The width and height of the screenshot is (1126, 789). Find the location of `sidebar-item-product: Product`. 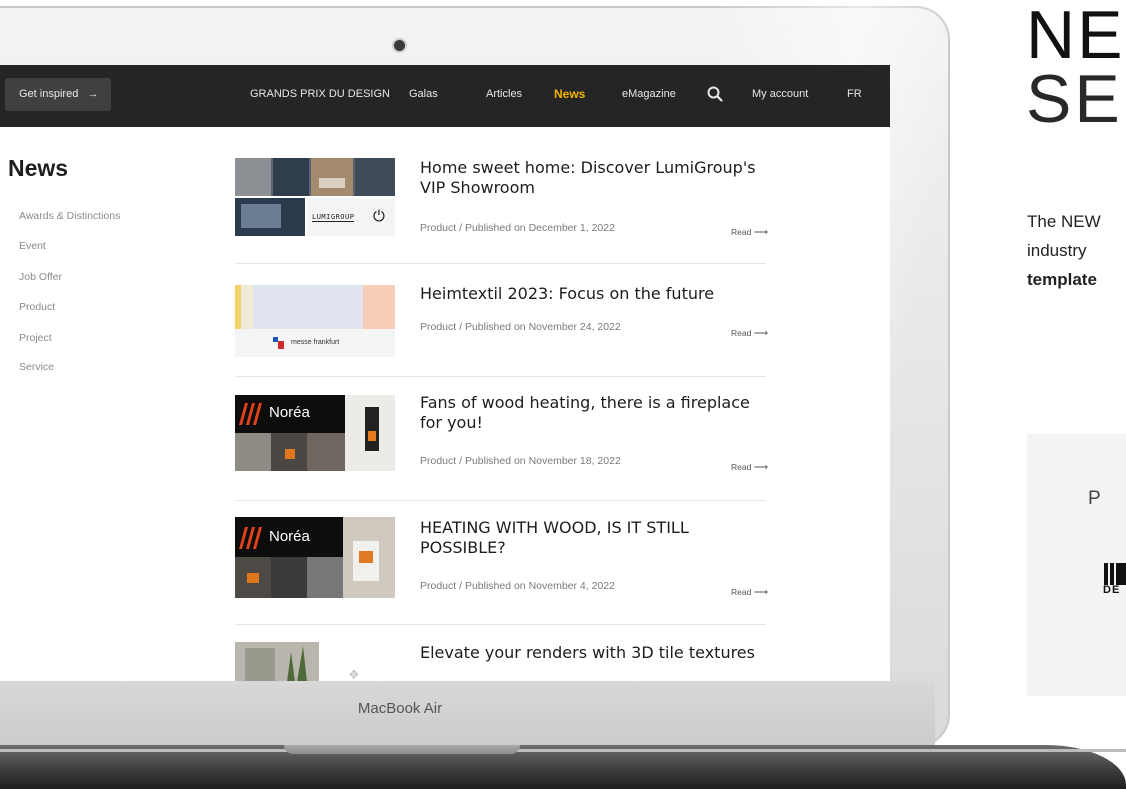

sidebar-item-product: Product is located at coordinates (37, 307).